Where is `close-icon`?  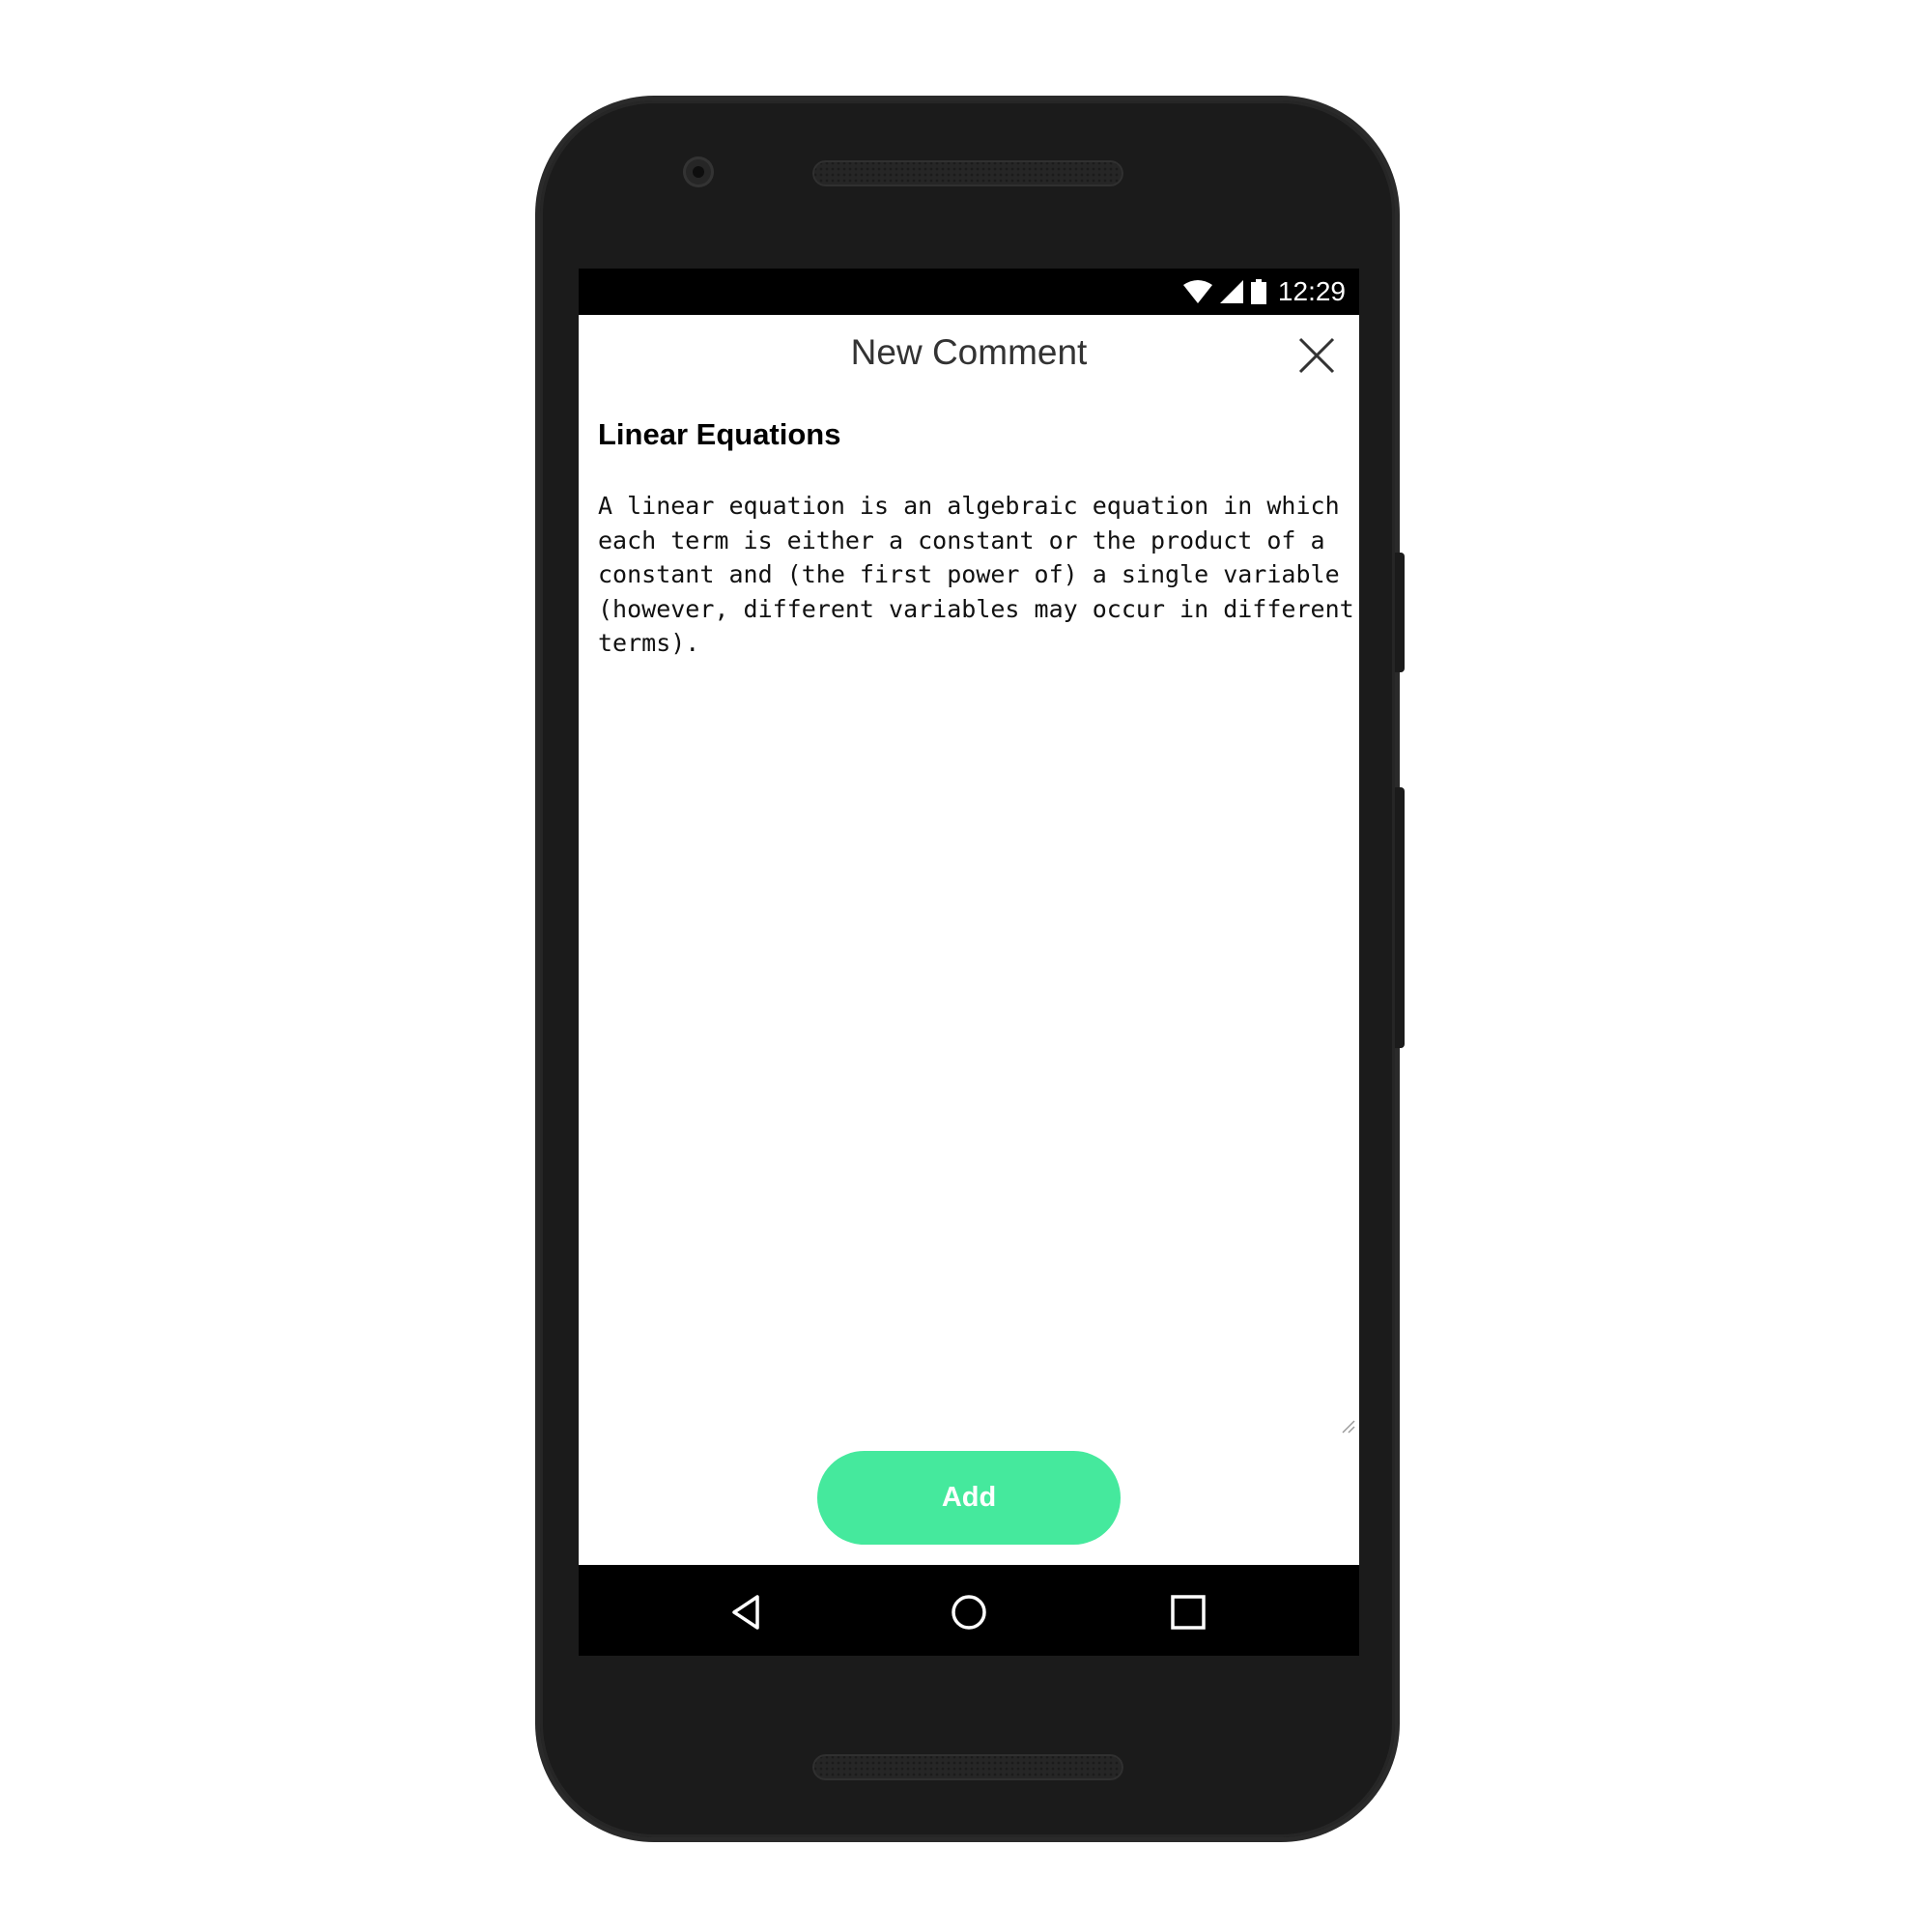 close-icon is located at coordinates (1316, 355).